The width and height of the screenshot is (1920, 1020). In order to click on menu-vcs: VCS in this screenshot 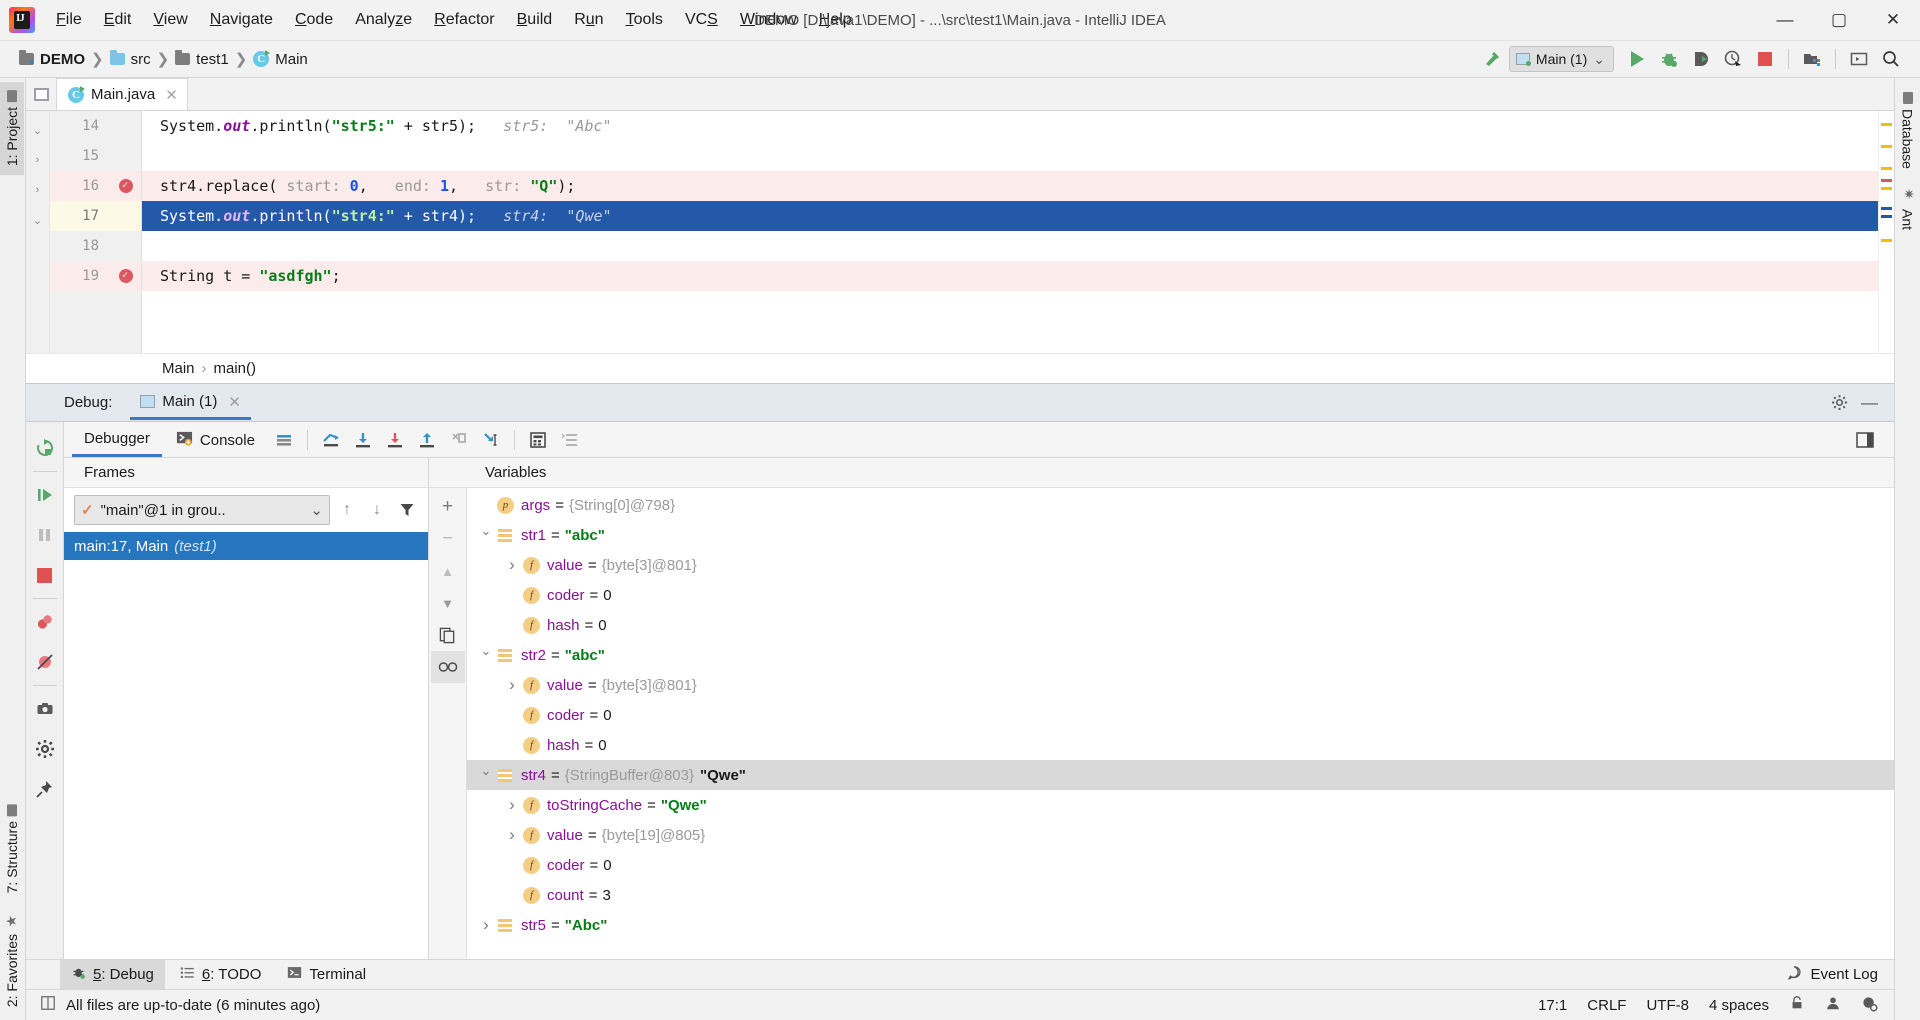, I will do `click(701, 20)`.